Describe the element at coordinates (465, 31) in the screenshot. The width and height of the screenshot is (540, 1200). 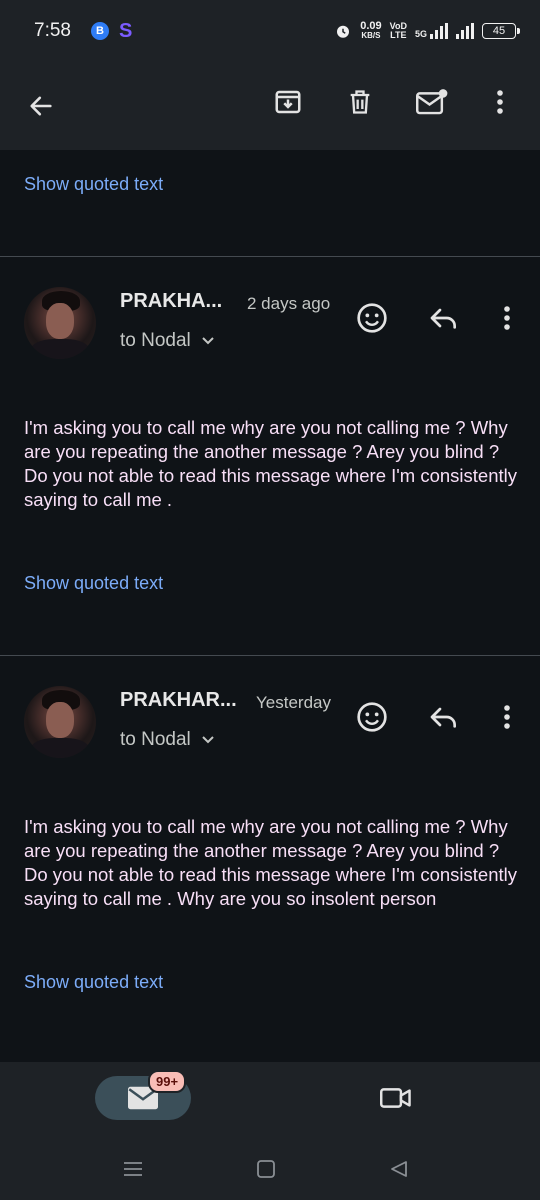
I see `signal-strength-2-icon` at that location.